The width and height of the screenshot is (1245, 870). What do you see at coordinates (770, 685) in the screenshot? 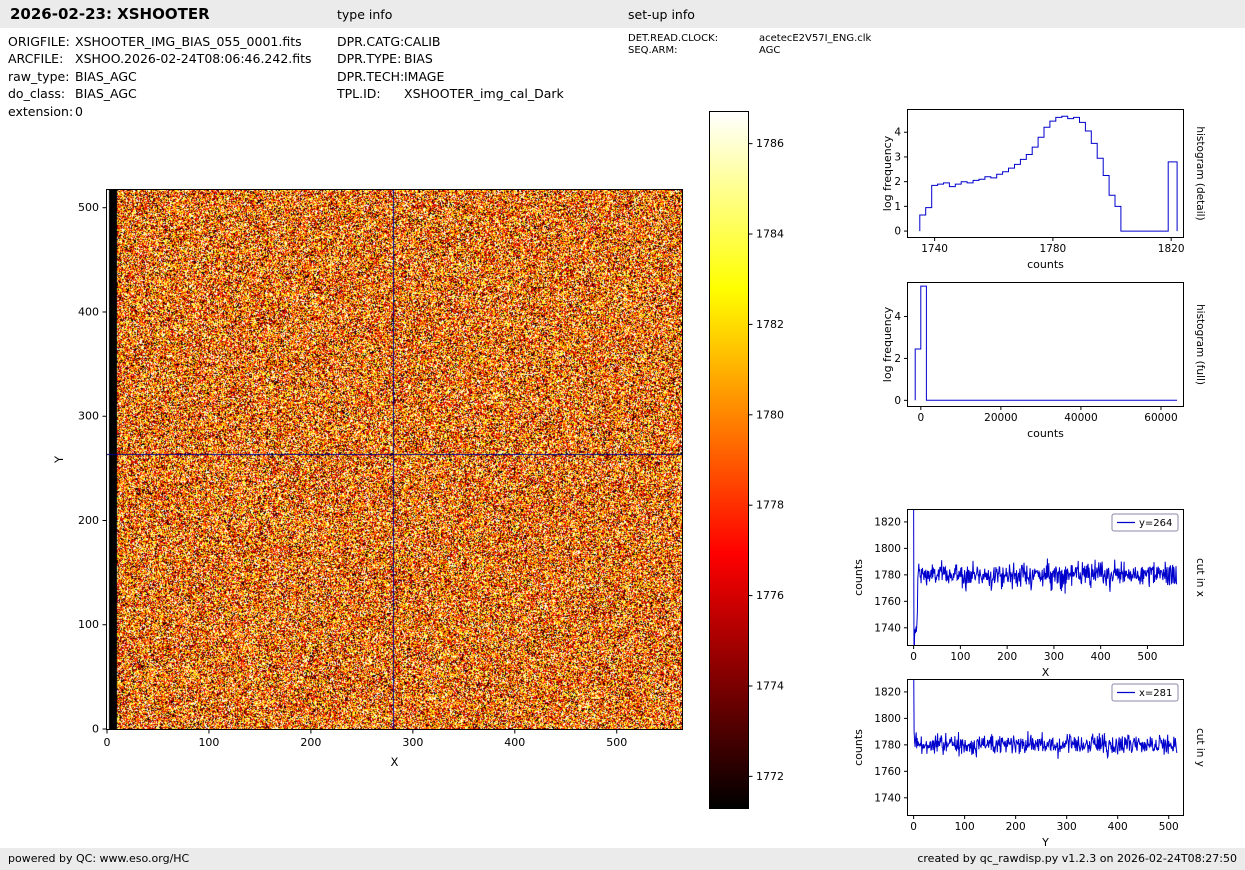
I see `colorbar-tick-label: 1774` at bounding box center [770, 685].